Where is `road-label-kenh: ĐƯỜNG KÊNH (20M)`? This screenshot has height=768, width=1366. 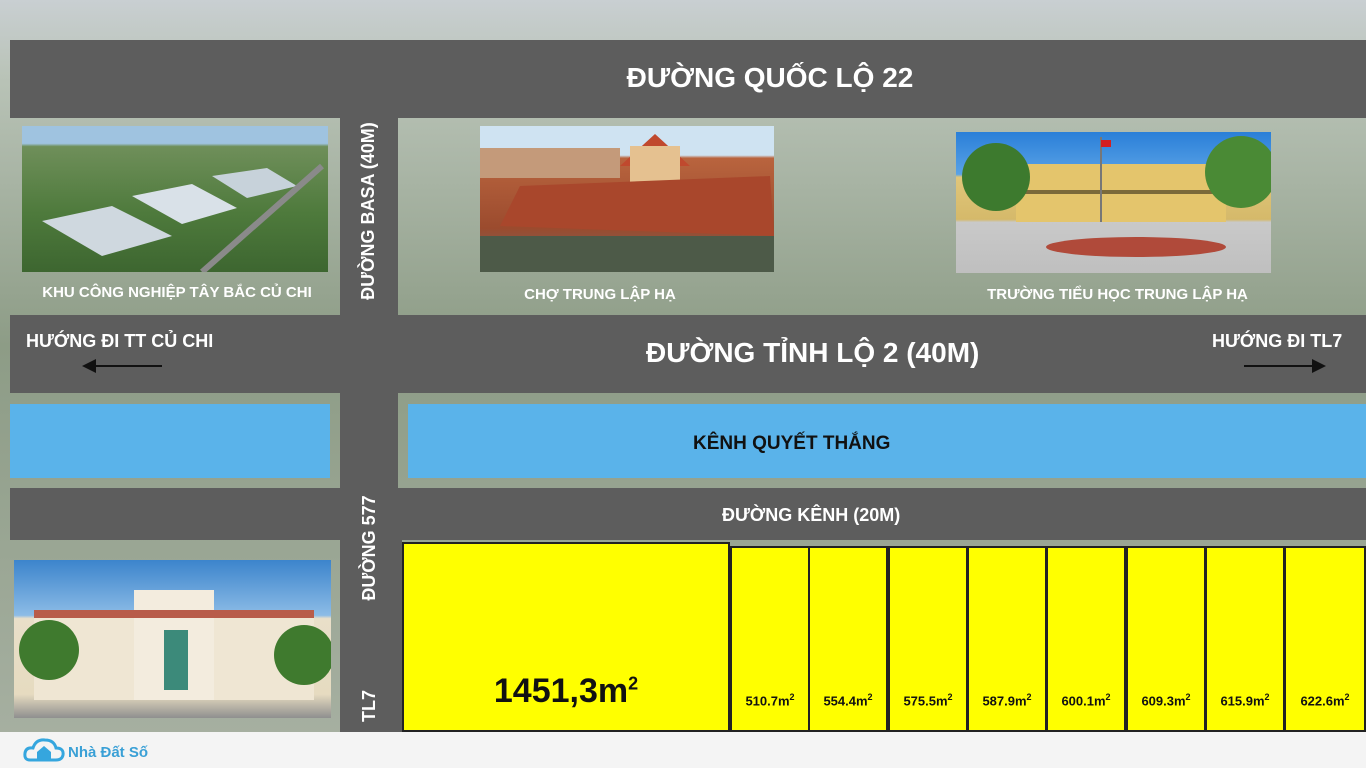
road-label-kenh: ĐƯỜNG KÊNH (20M) is located at coordinates (811, 515).